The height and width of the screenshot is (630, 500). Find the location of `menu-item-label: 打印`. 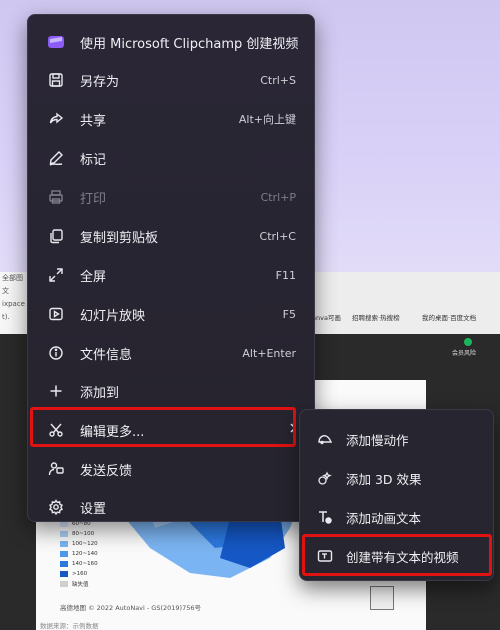

menu-item-label: 打印 is located at coordinates (93, 199).